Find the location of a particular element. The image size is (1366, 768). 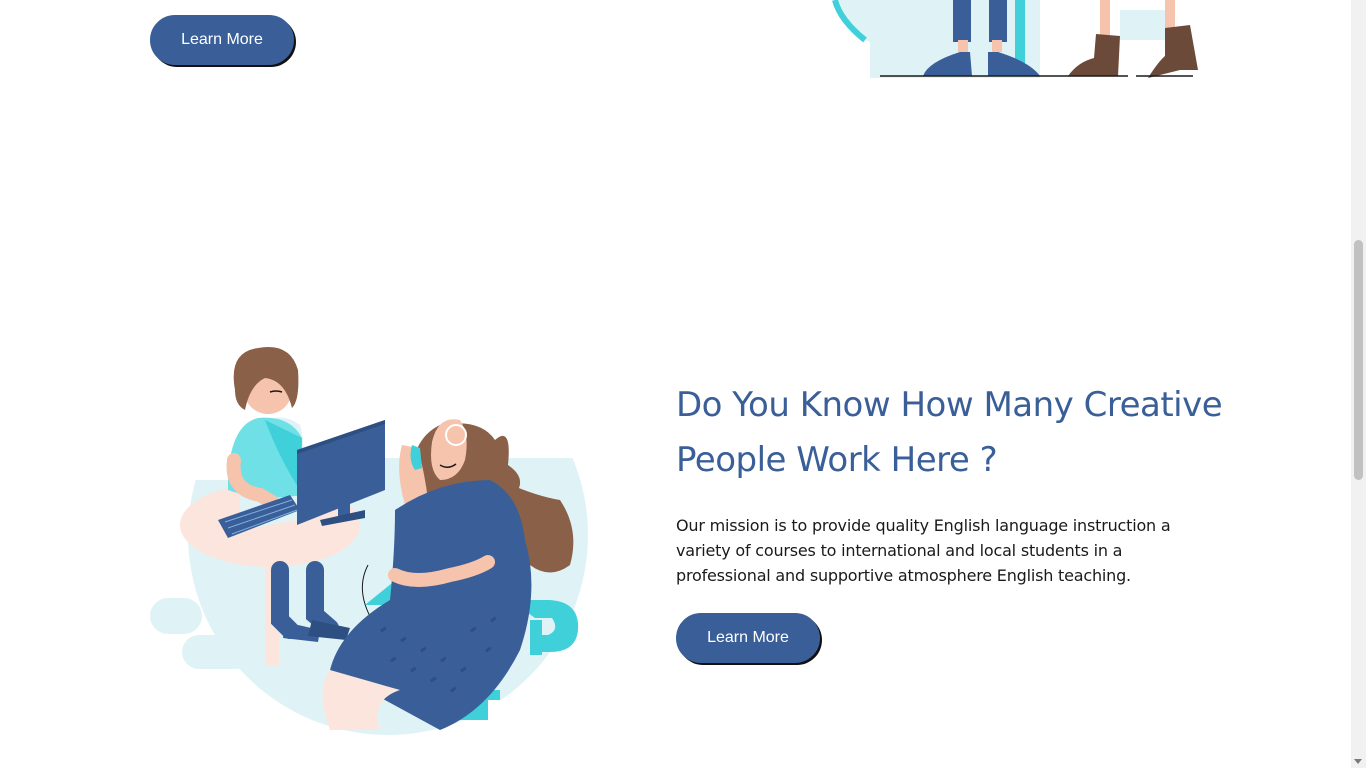

people-legs-illustration is located at coordinates (1015, 39).